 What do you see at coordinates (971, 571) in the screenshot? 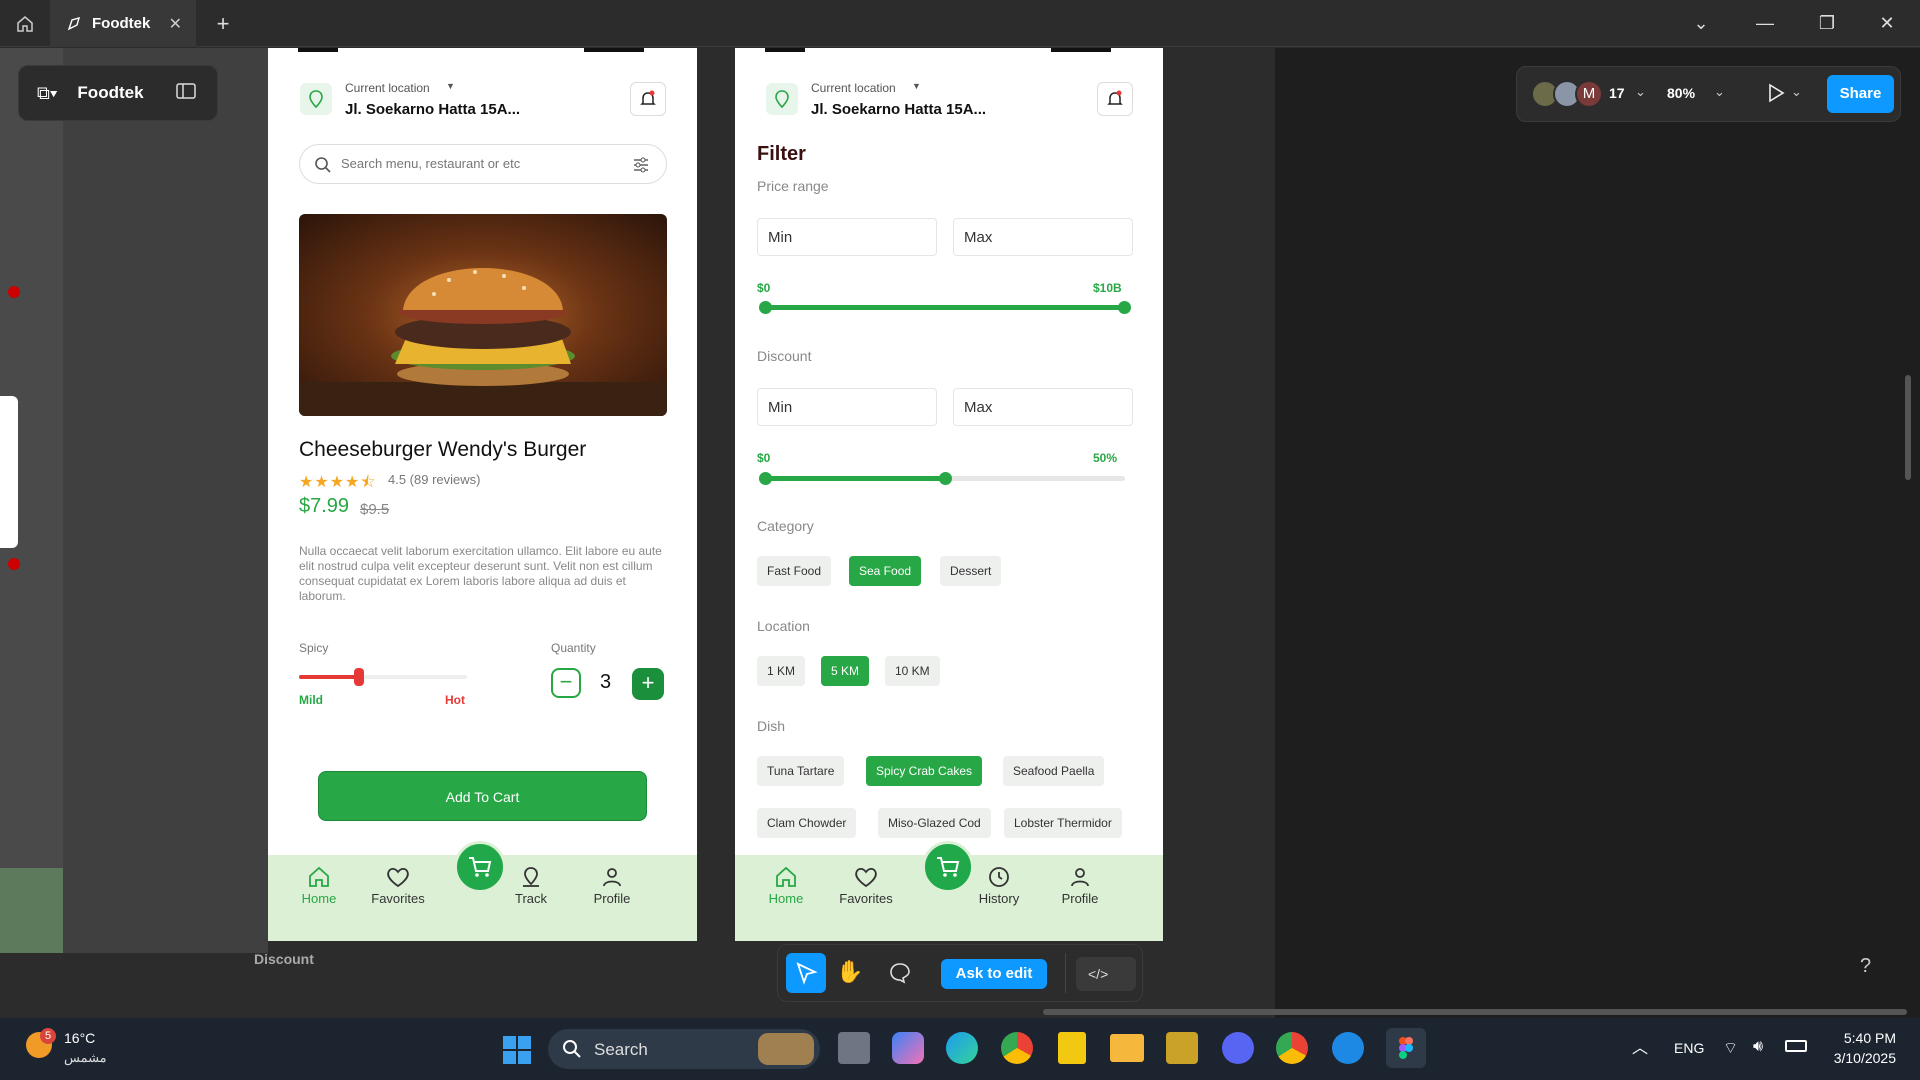
I see `chip-dessert: Dessert` at bounding box center [971, 571].